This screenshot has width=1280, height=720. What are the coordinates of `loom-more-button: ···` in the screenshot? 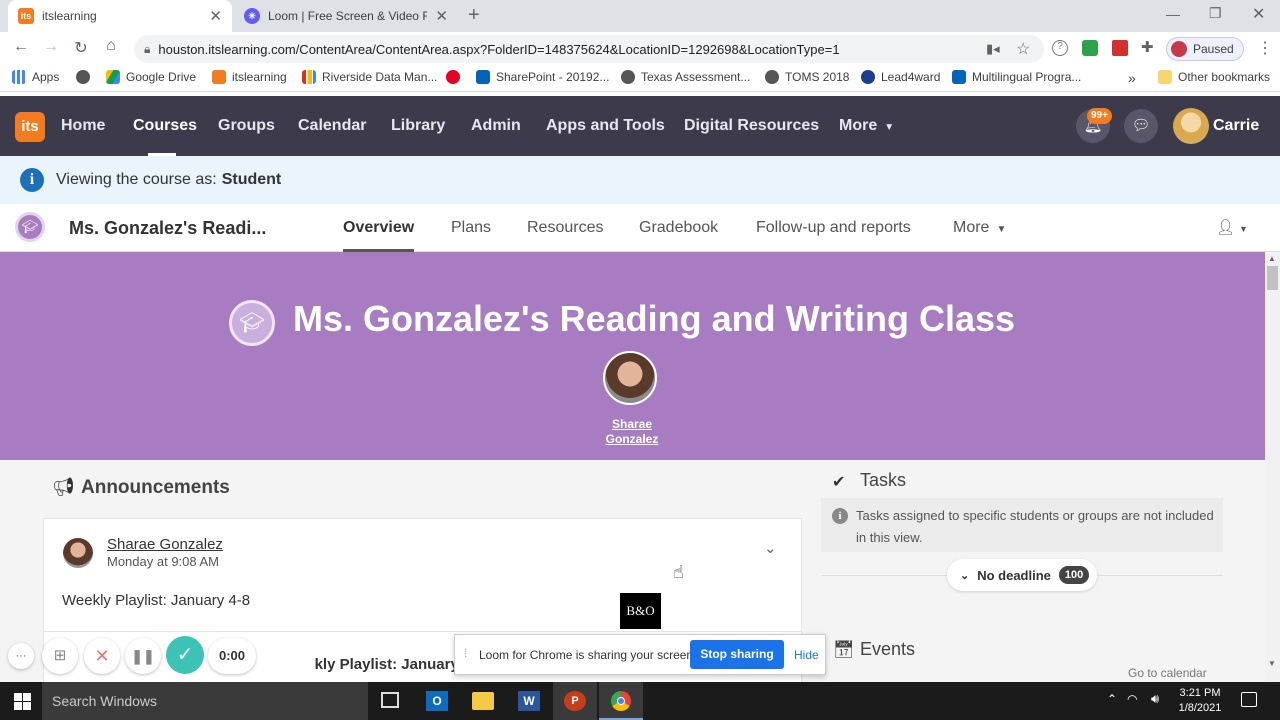 It's located at (21, 656).